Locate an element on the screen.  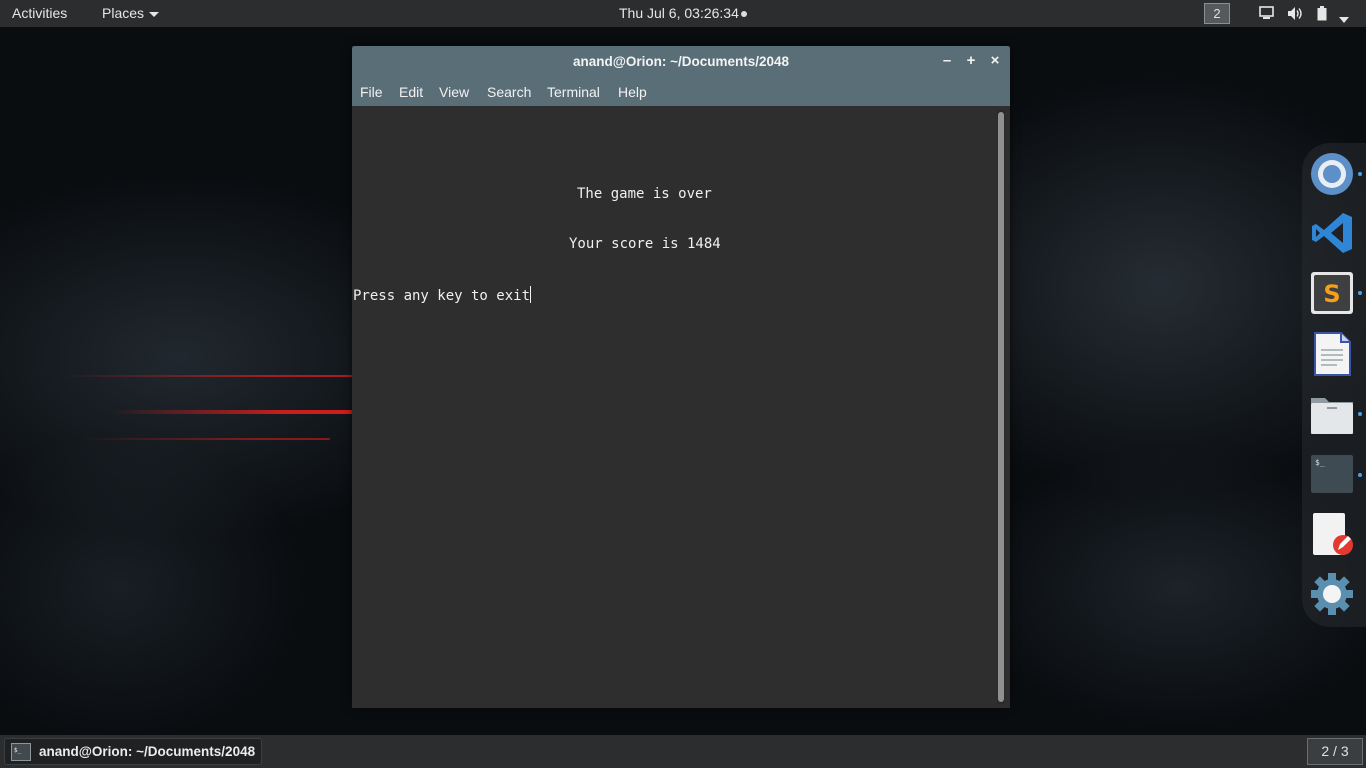
svg-text: S is located at coordinates (1331, 294).